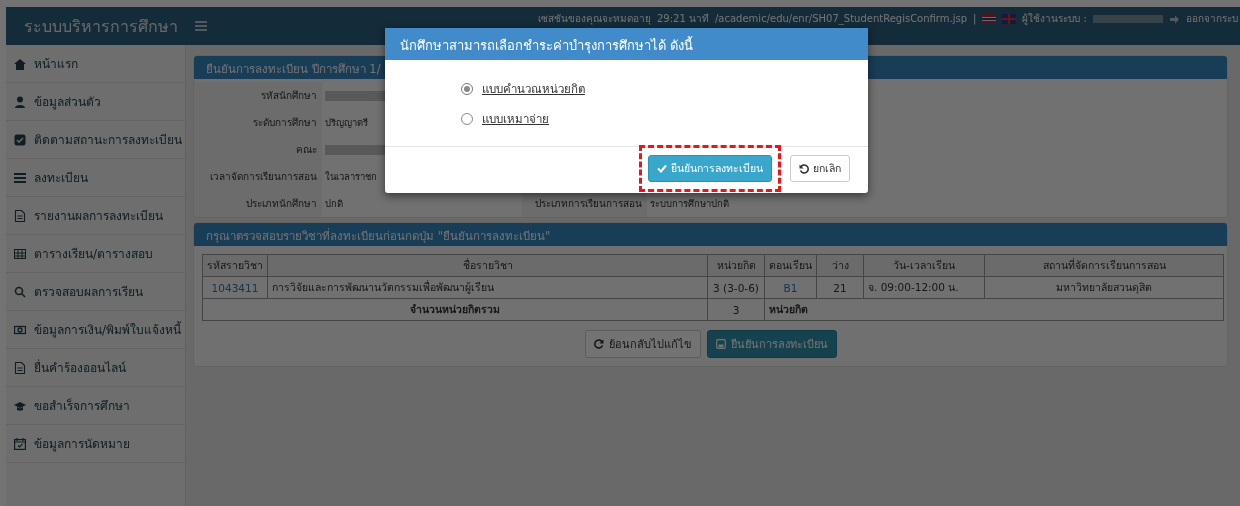  I want to click on sidebar-item: ตารางเรียน/ตารางสอบ, so click(94, 253).